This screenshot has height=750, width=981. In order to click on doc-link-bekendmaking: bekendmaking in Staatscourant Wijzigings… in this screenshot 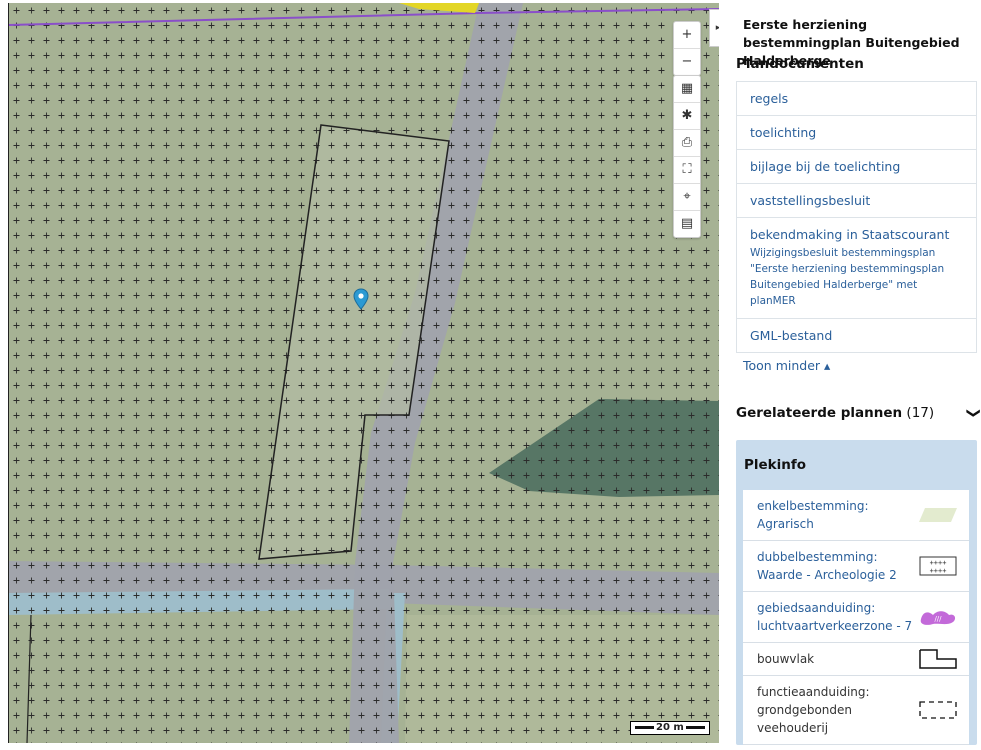, I will do `click(856, 268)`.